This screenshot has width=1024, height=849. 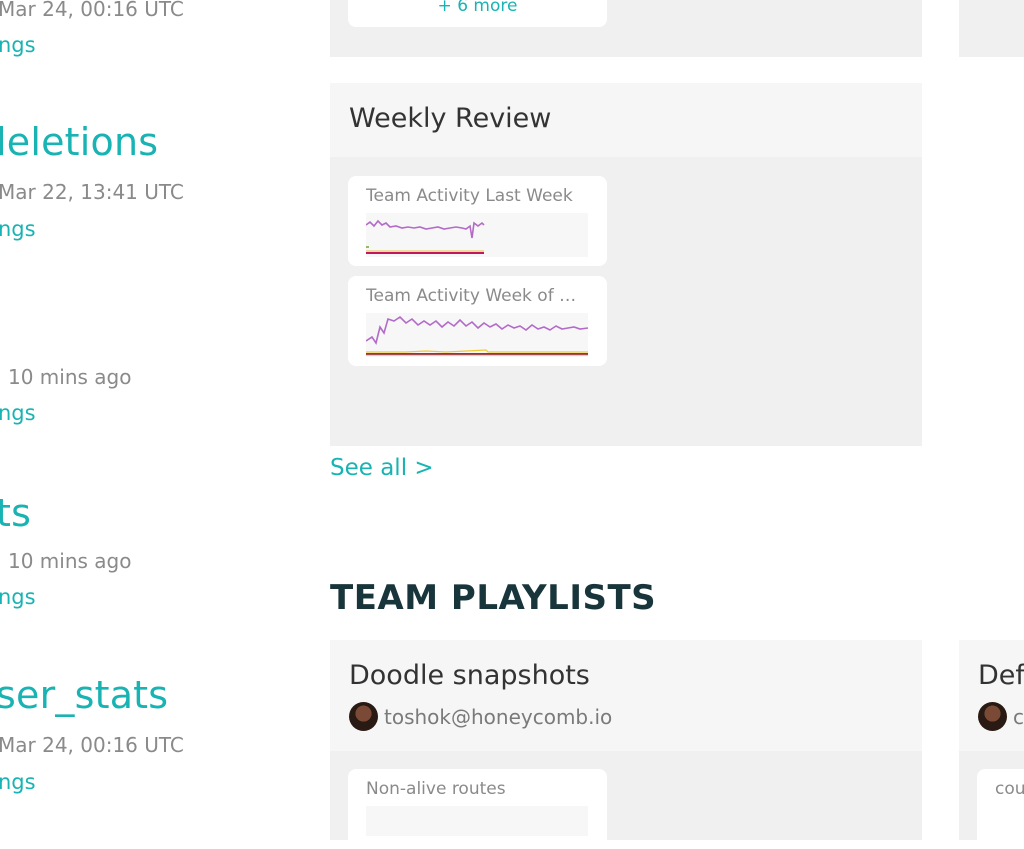 I want to click on board-card: + 6 more, so click(x=477, y=13).